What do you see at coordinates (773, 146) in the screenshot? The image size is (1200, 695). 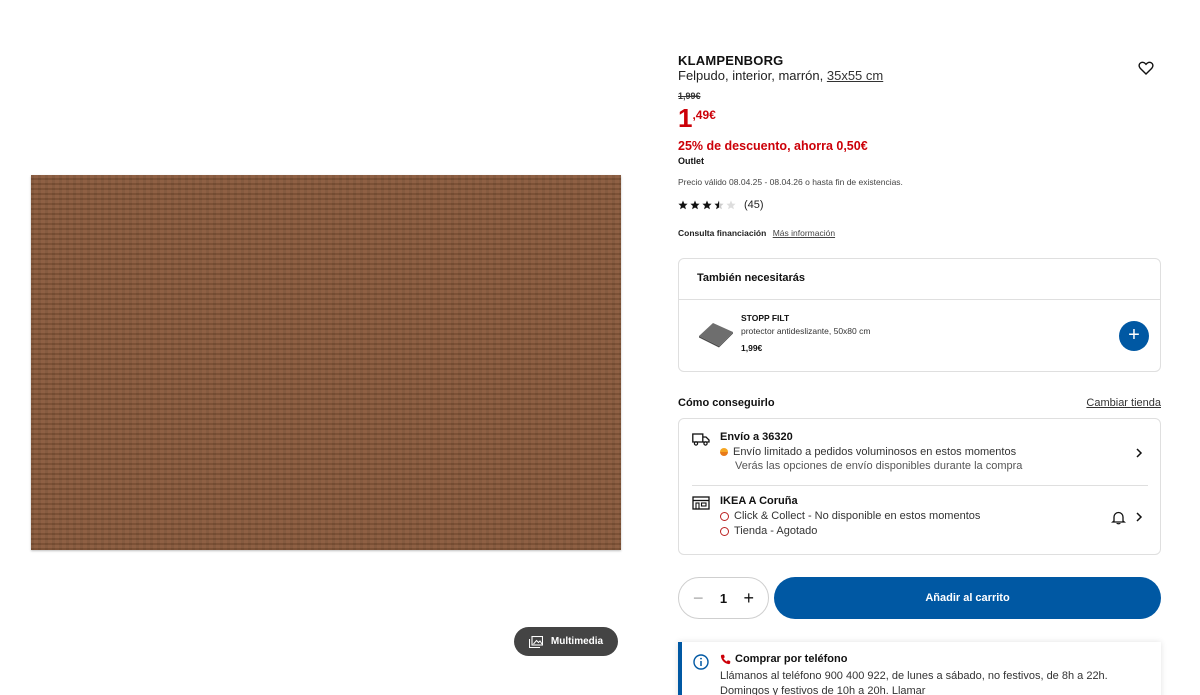 I see `discount-text: 25% de descuento, ahorra 0,50€` at bounding box center [773, 146].